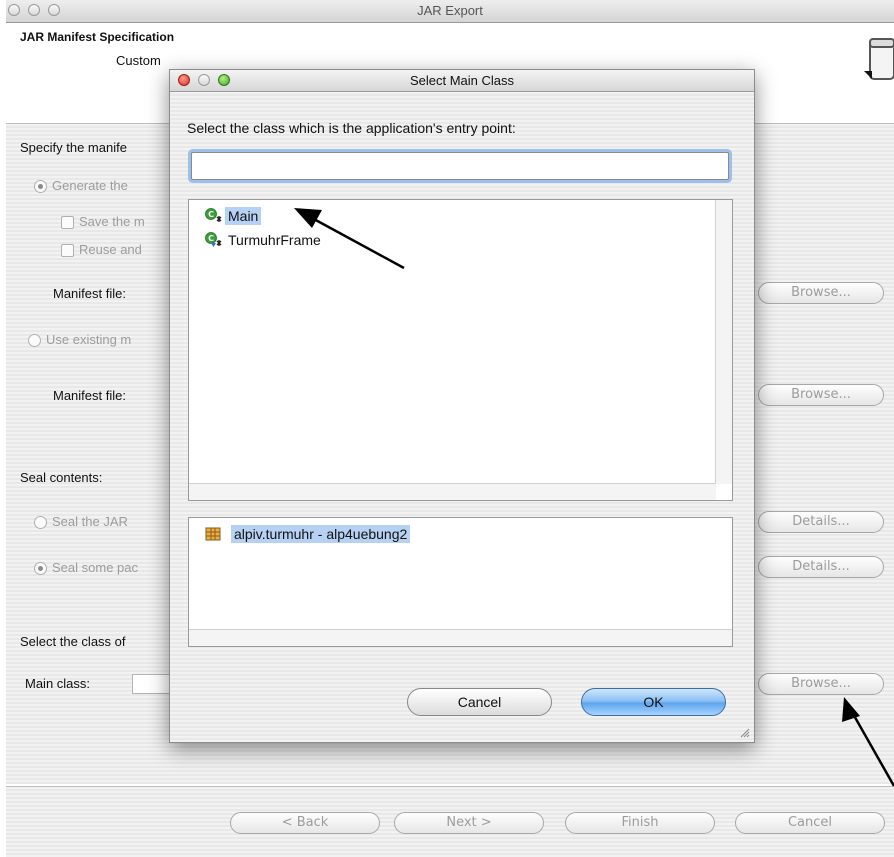 This screenshot has height=857, width=894. What do you see at coordinates (305, 823) in the screenshot?
I see `back-button: < Back` at bounding box center [305, 823].